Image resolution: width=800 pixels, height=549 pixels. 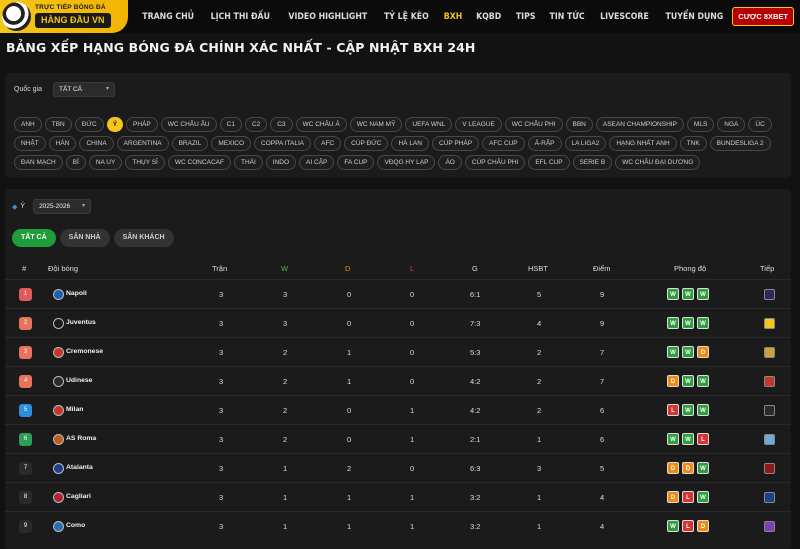 What do you see at coordinates (406, 17) in the screenshot?
I see `nav-item: TỶ LỆ KÈO` at bounding box center [406, 17].